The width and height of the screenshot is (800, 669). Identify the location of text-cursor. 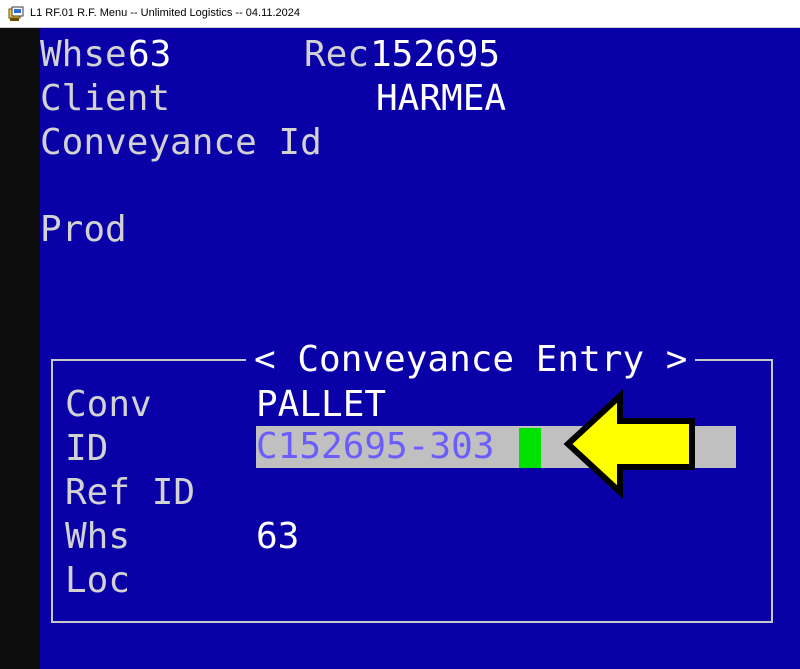
(530, 448).